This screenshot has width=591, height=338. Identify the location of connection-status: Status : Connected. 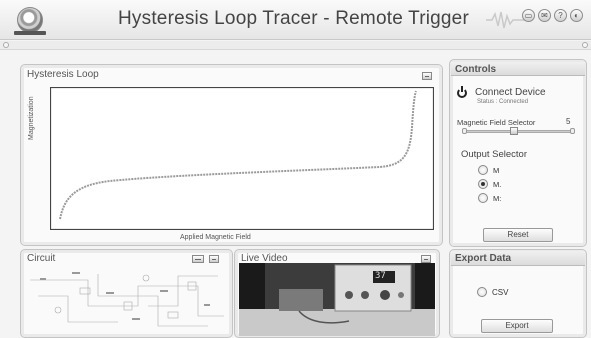
(503, 102).